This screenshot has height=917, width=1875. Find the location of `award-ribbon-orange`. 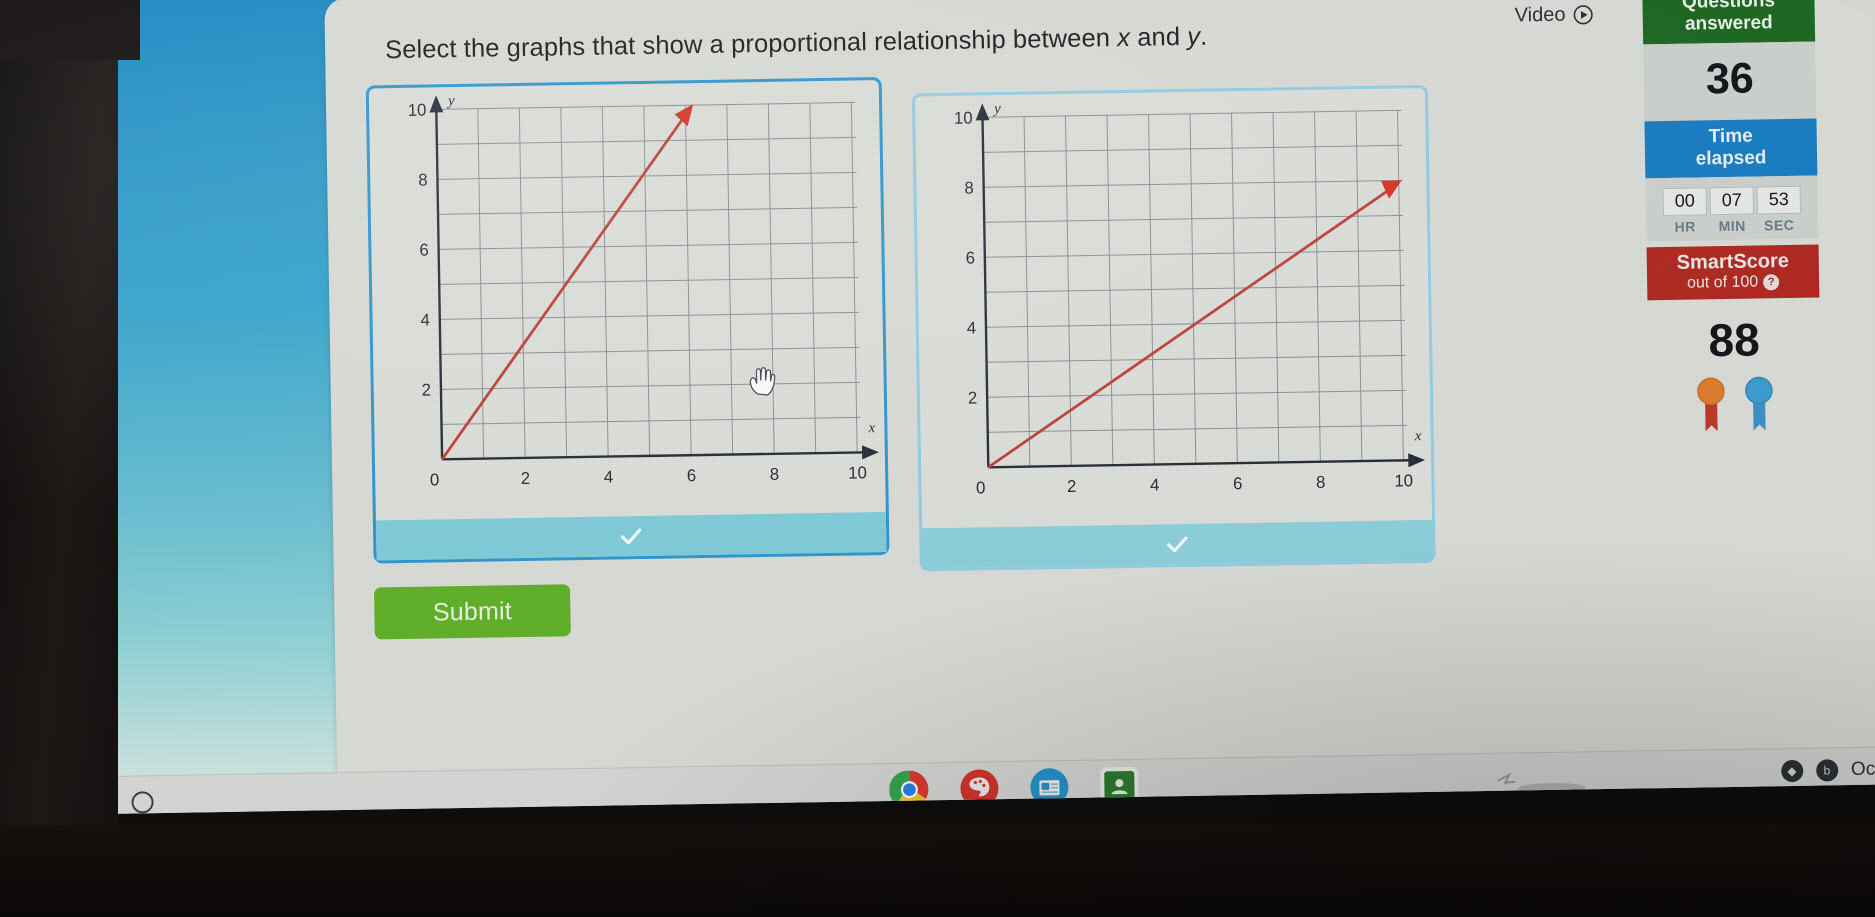

award-ribbon-orange is located at coordinates (1711, 405).